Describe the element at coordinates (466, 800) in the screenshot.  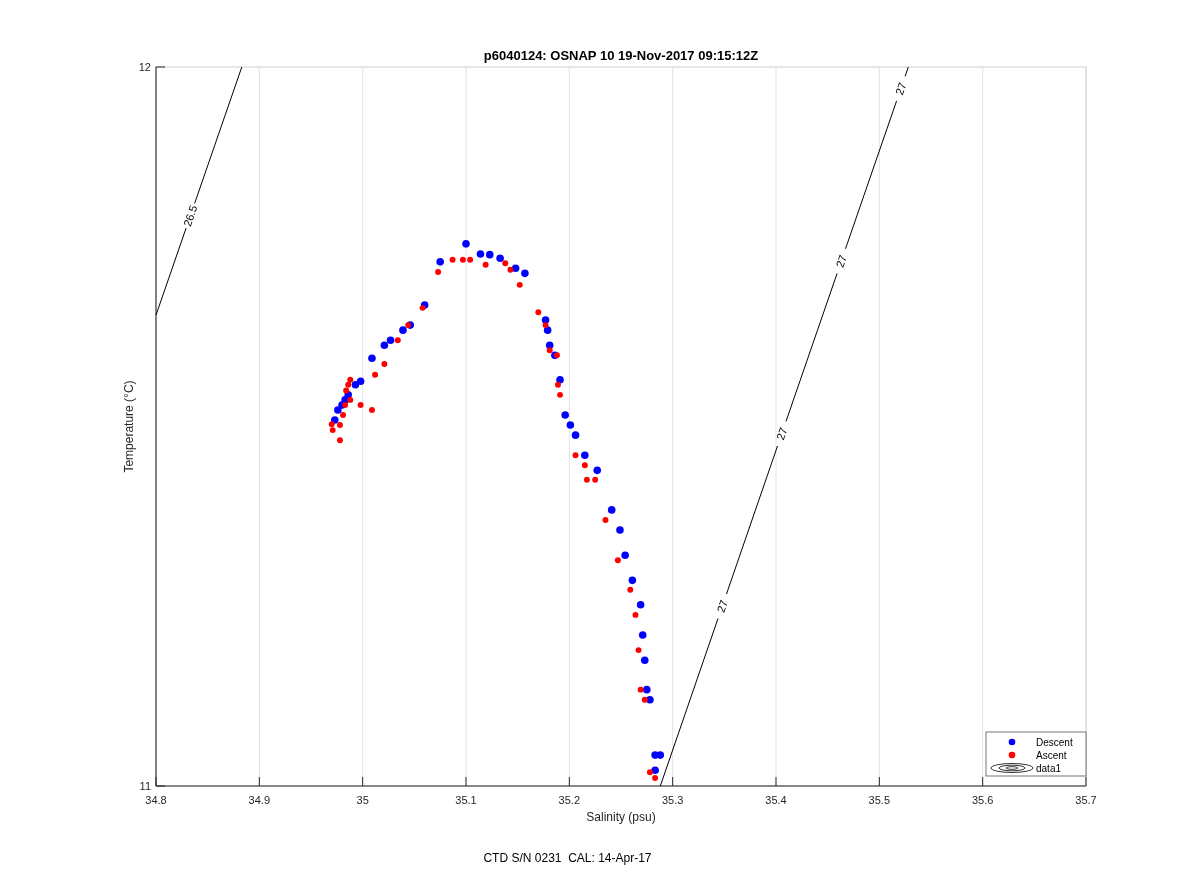
I see `x-tick-label: 35.1` at that location.